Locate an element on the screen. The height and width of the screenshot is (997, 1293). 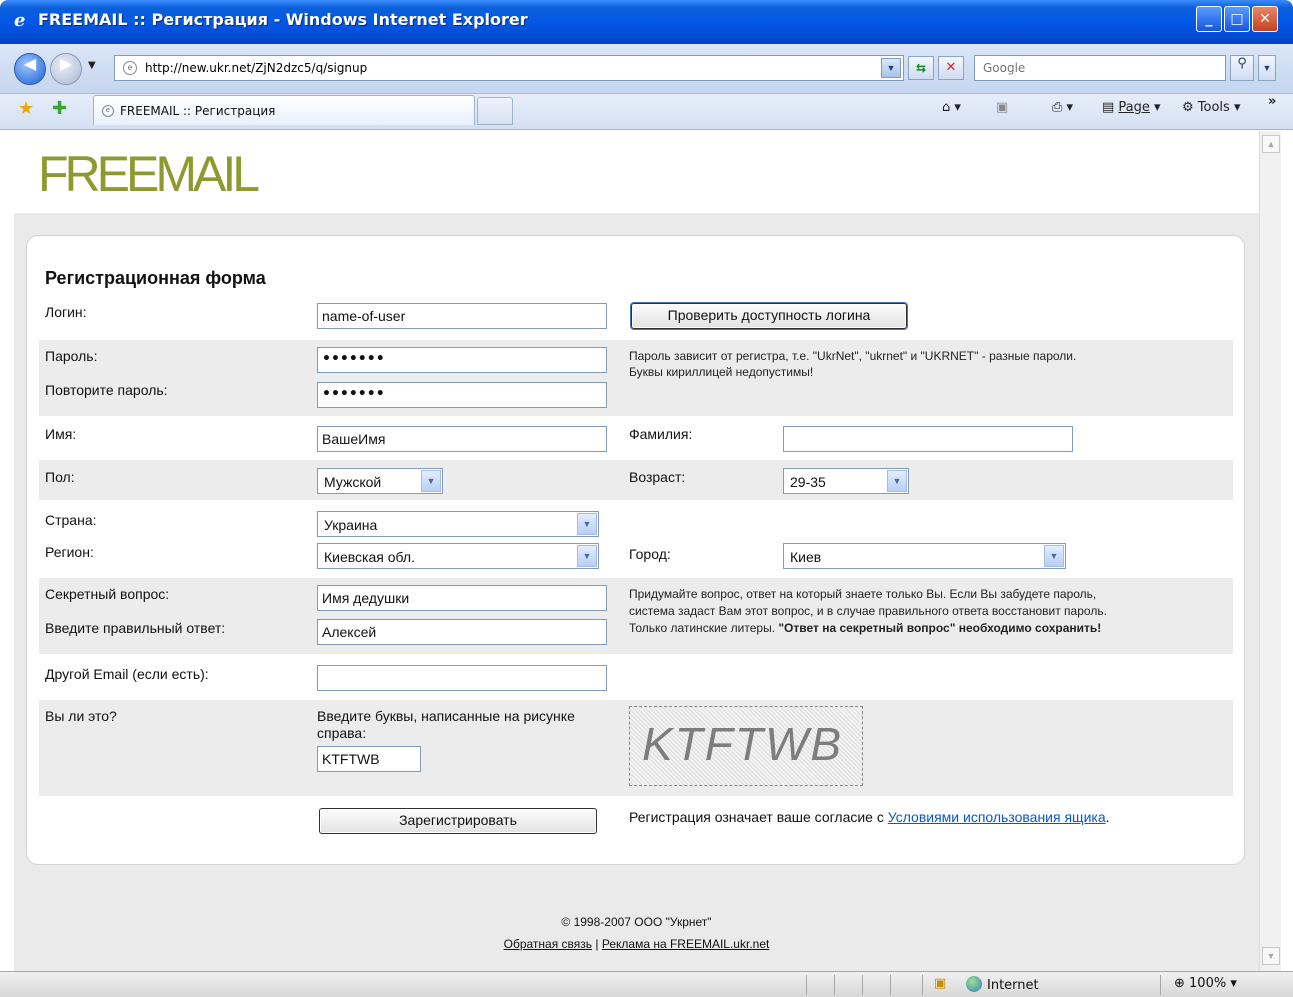
login-input: name-of-user is located at coordinates (462, 316).